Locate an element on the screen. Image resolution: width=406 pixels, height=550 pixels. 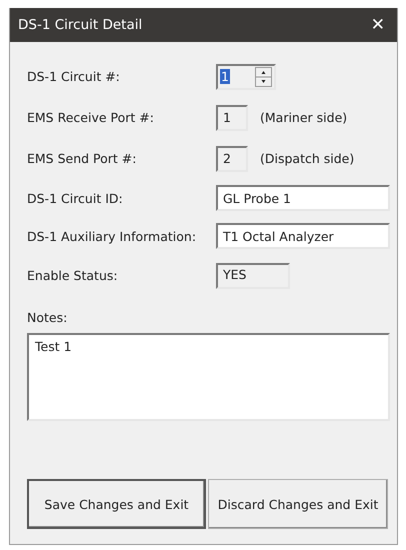
spin-arrows-icon is located at coordinates (263, 76).